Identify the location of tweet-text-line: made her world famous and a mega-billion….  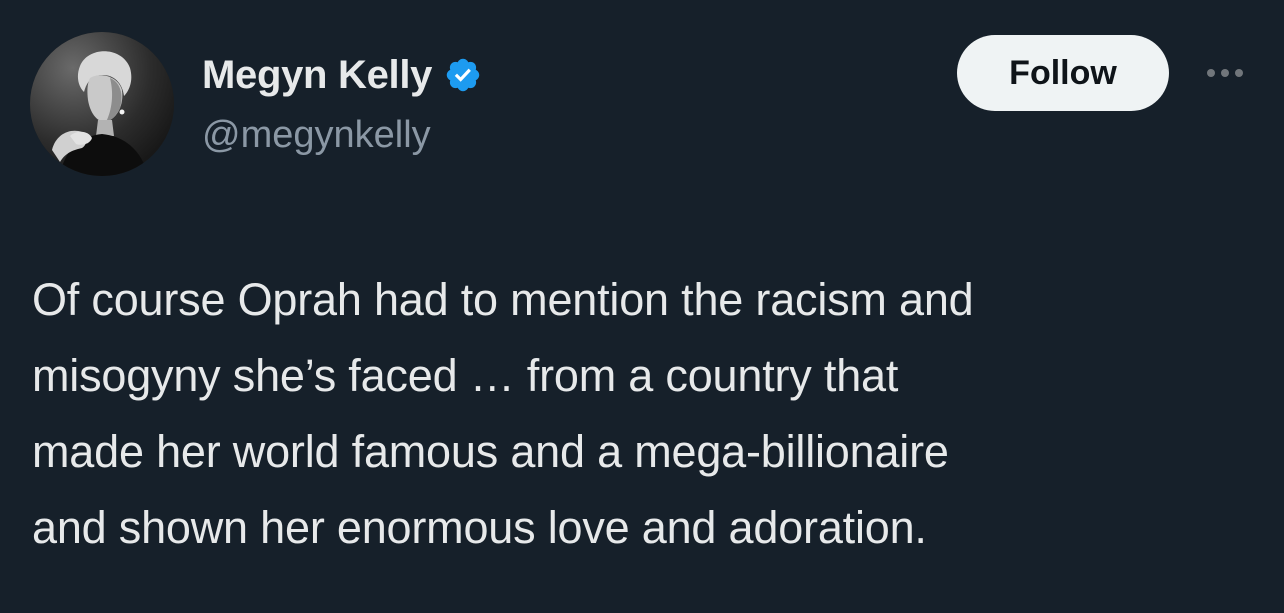
(490, 451).